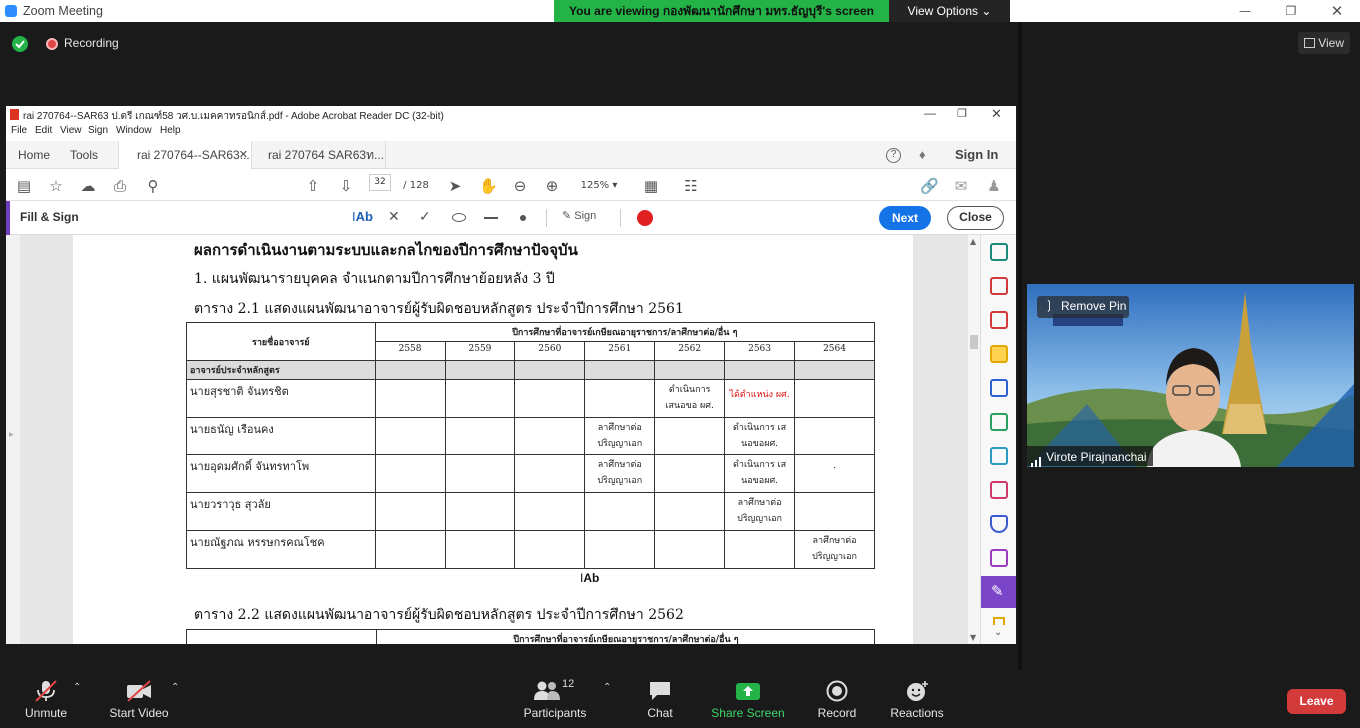  Describe the element at coordinates (943, 11) in the screenshot. I see `view-options-label: View Options` at that location.